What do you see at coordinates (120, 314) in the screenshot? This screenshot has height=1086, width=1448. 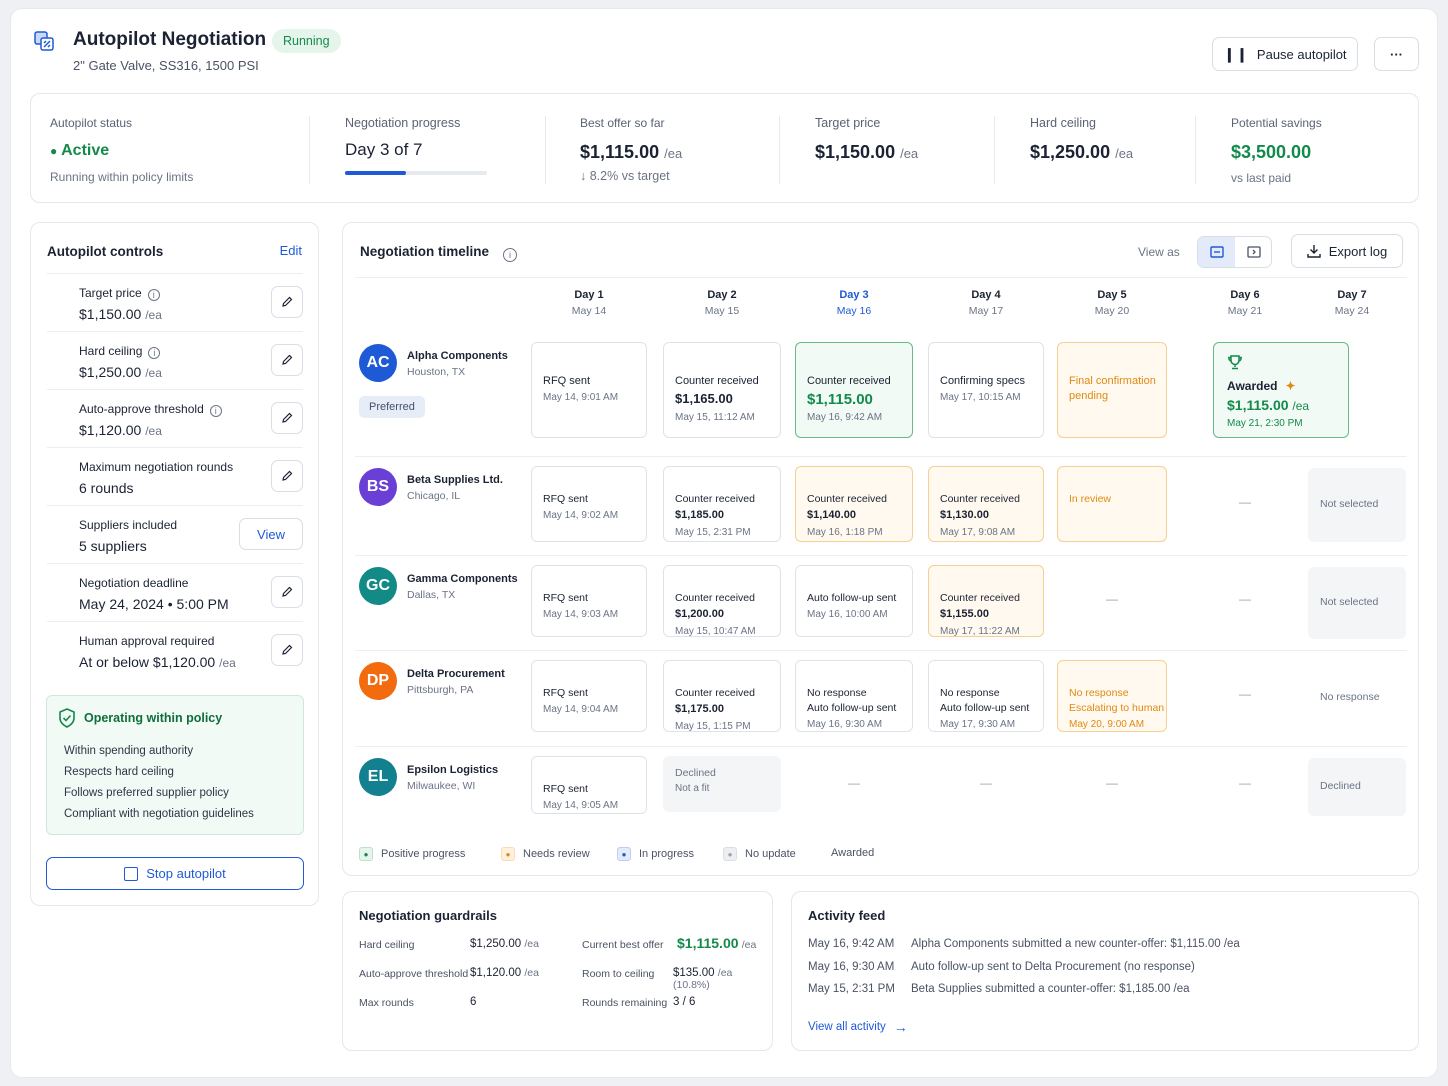 I see `control-value: $1,150.00 /ea` at bounding box center [120, 314].